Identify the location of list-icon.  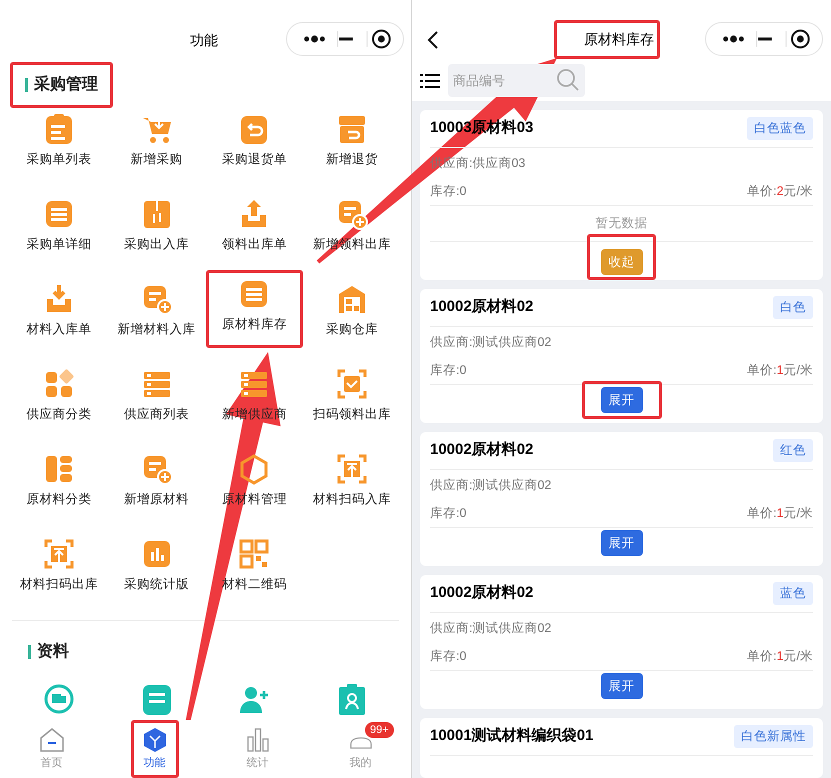
(156, 699).